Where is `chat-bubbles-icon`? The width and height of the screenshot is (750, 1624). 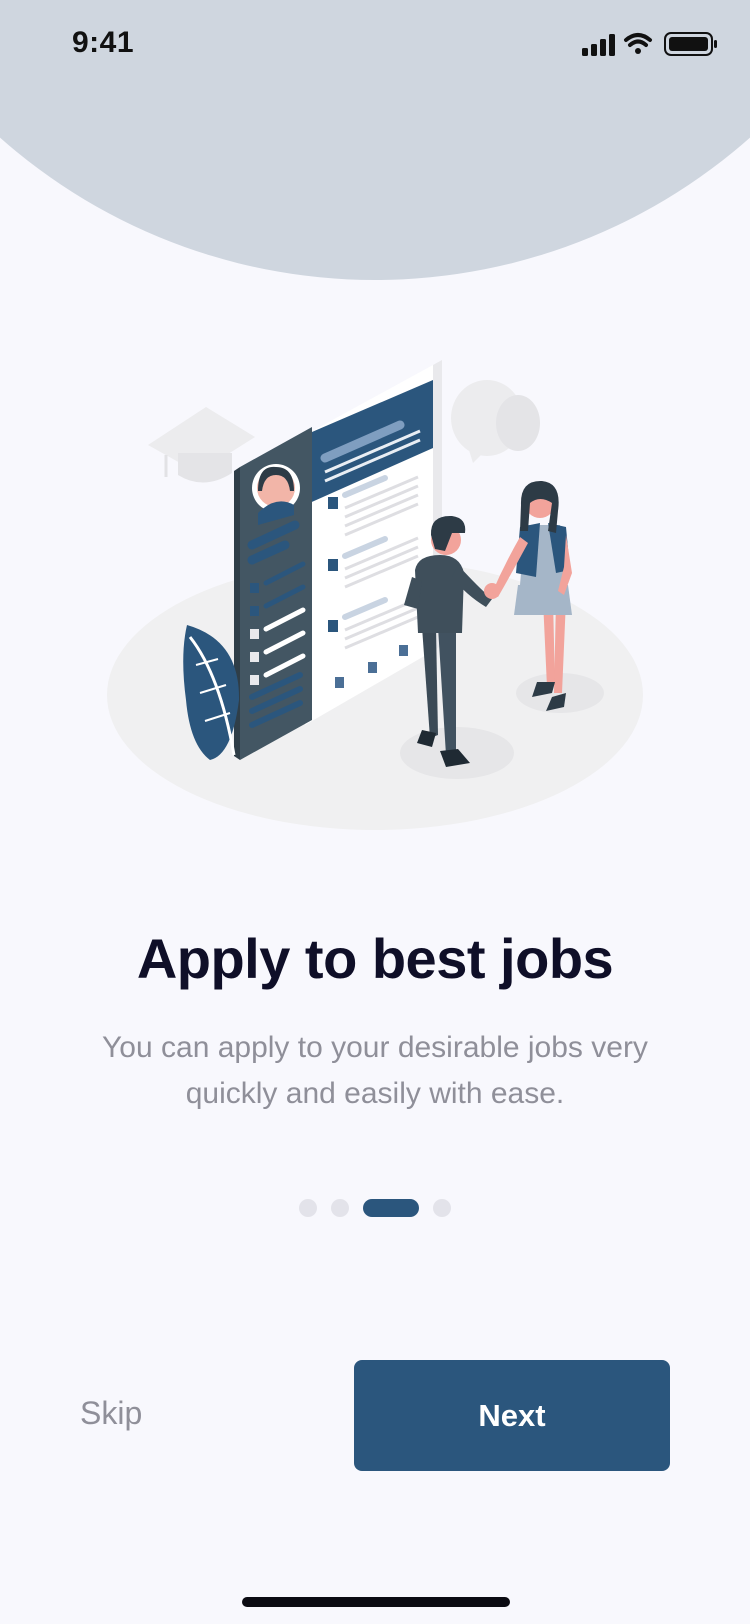 chat-bubbles-icon is located at coordinates (495, 421).